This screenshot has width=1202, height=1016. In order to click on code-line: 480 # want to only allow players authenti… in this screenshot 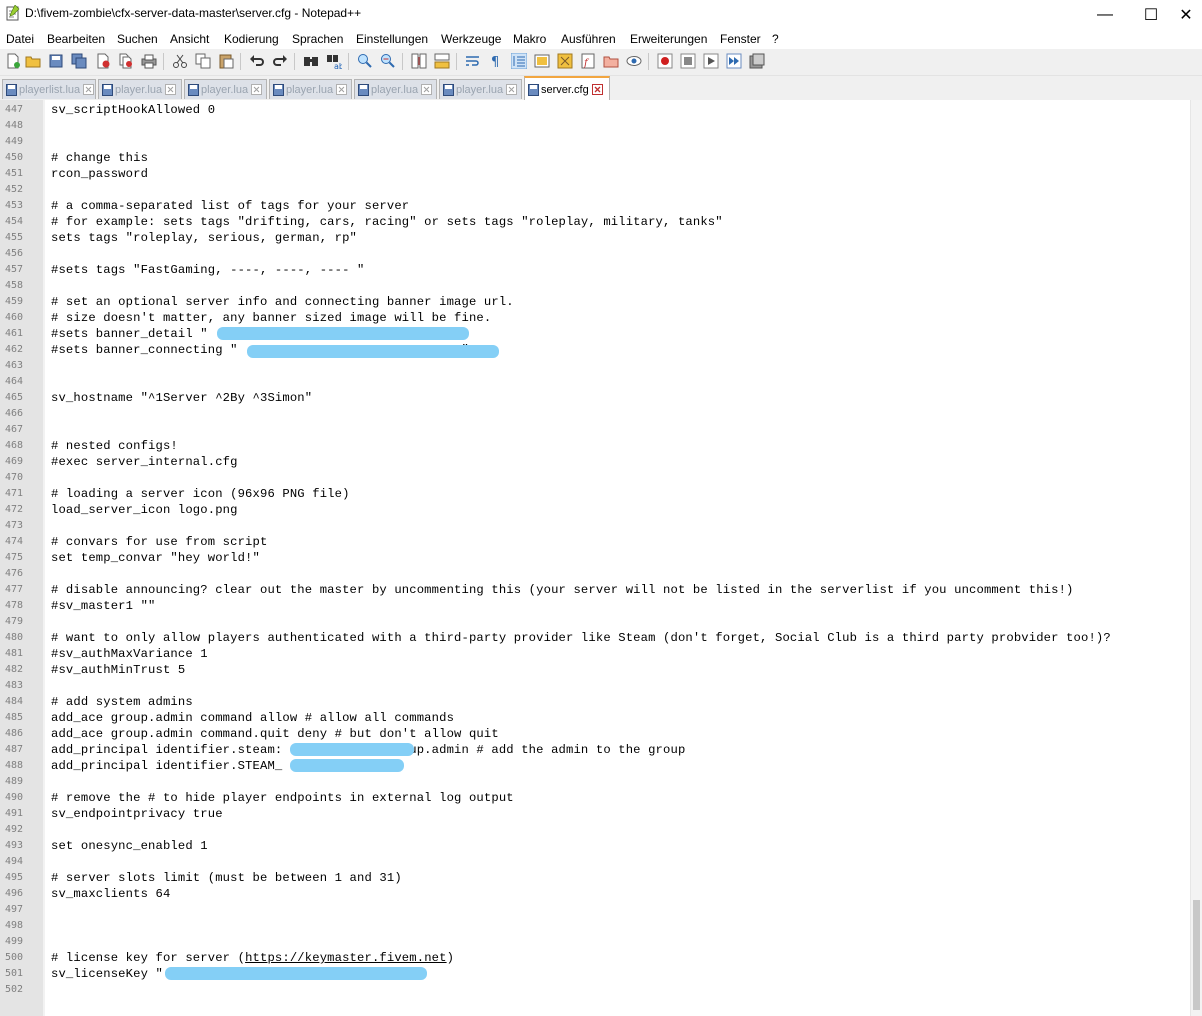, I will do `click(595, 638)`.